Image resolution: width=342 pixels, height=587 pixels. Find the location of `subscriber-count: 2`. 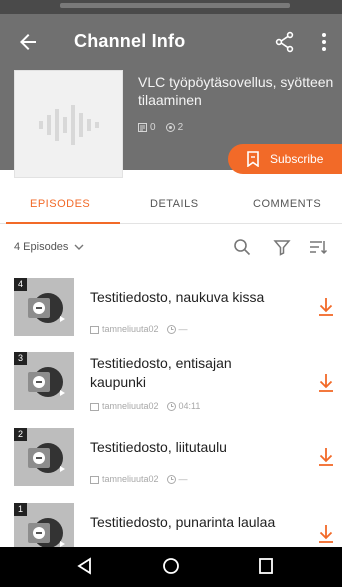

subscriber-count: 2 is located at coordinates (174, 127).